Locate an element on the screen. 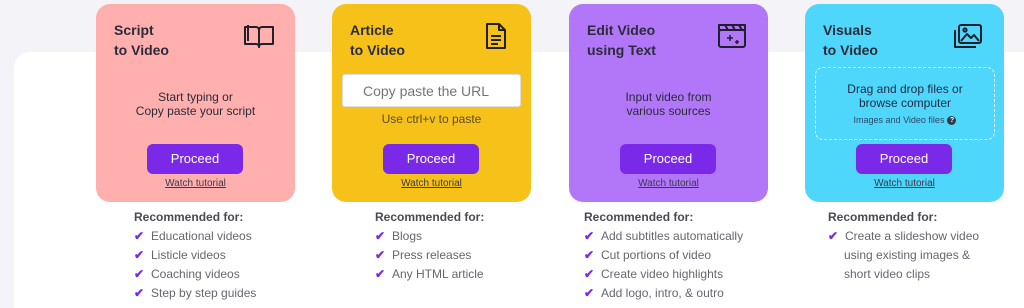 Image resolution: width=1024 pixels, height=308 pixels. film-sparkle-icon is located at coordinates (732, 36).